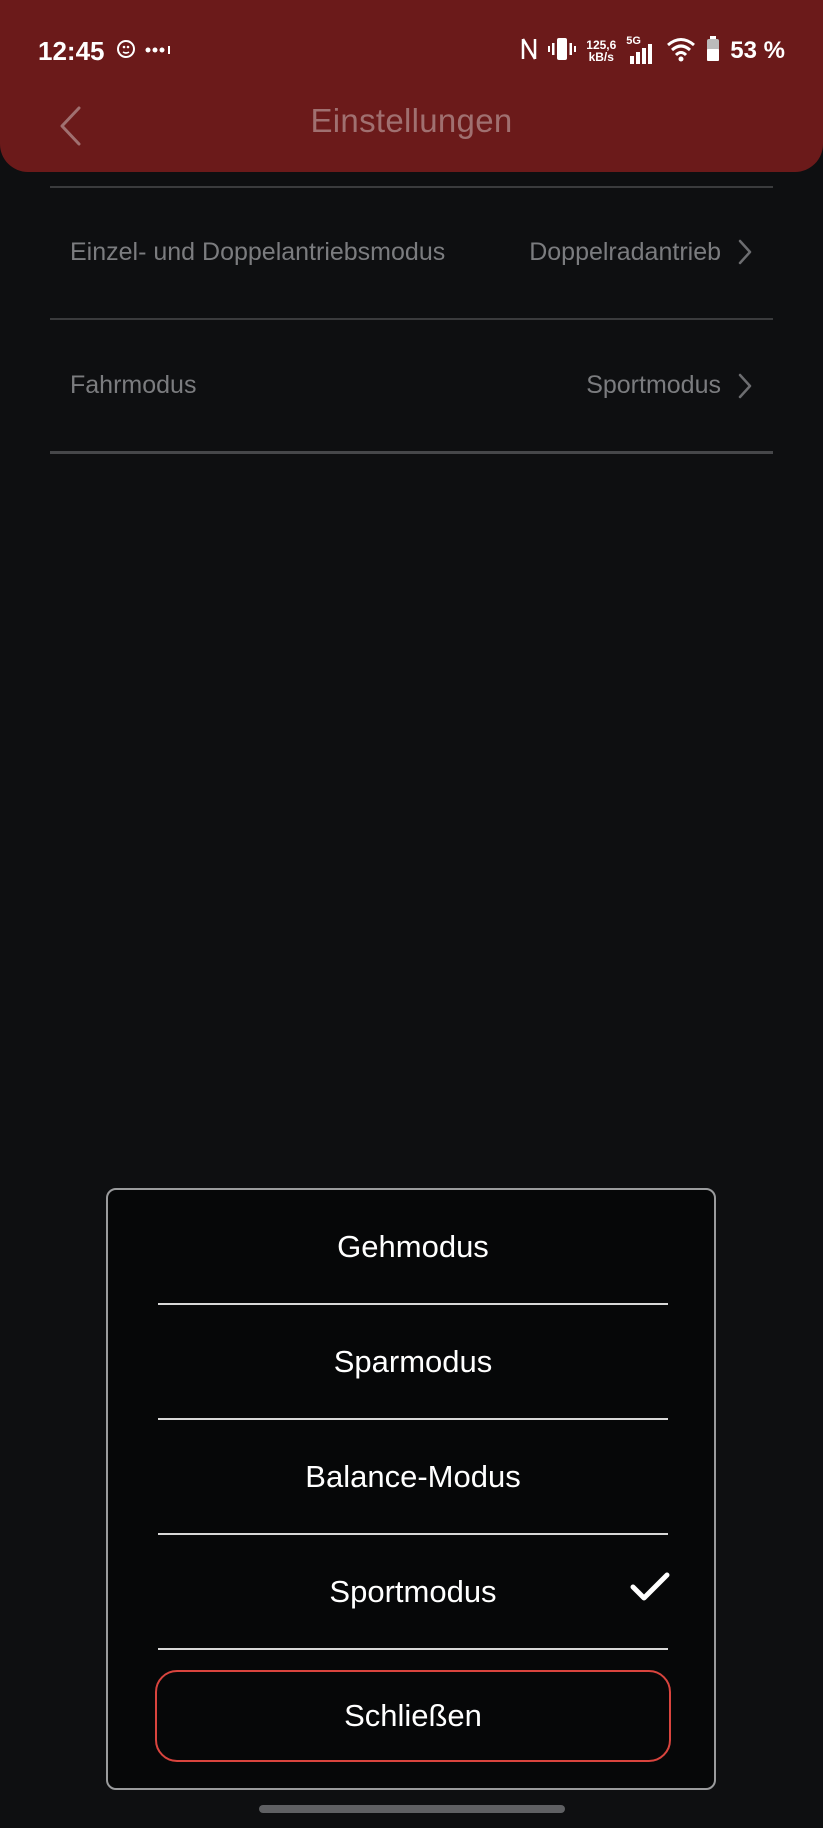  Describe the element at coordinates (641, 51) in the screenshot. I see `signal-strength-icon: 5G` at that location.